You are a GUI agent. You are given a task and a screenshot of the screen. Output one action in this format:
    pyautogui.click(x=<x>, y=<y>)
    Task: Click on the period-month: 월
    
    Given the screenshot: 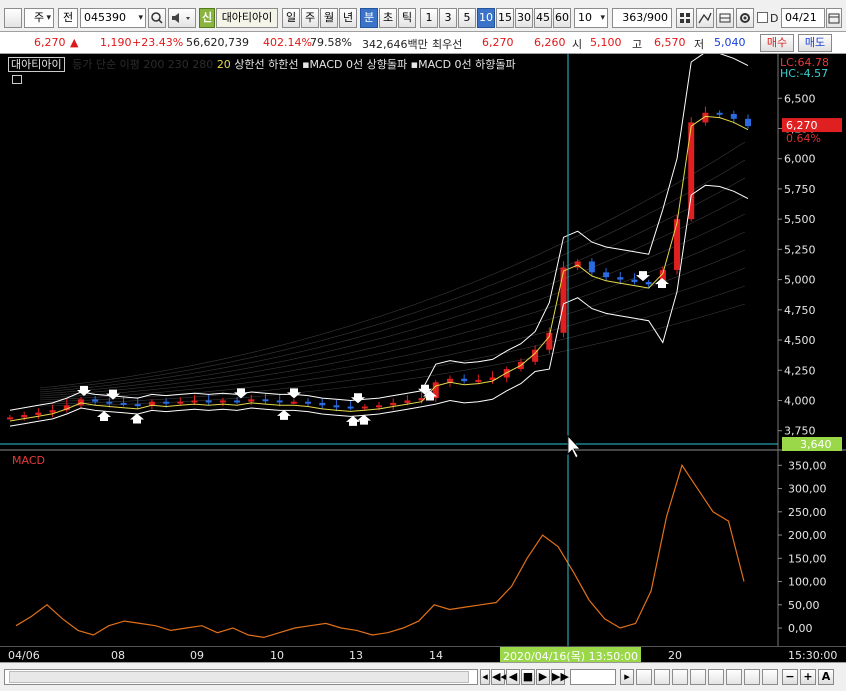 What is the action you would take?
    pyautogui.click(x=329, y=18)
    